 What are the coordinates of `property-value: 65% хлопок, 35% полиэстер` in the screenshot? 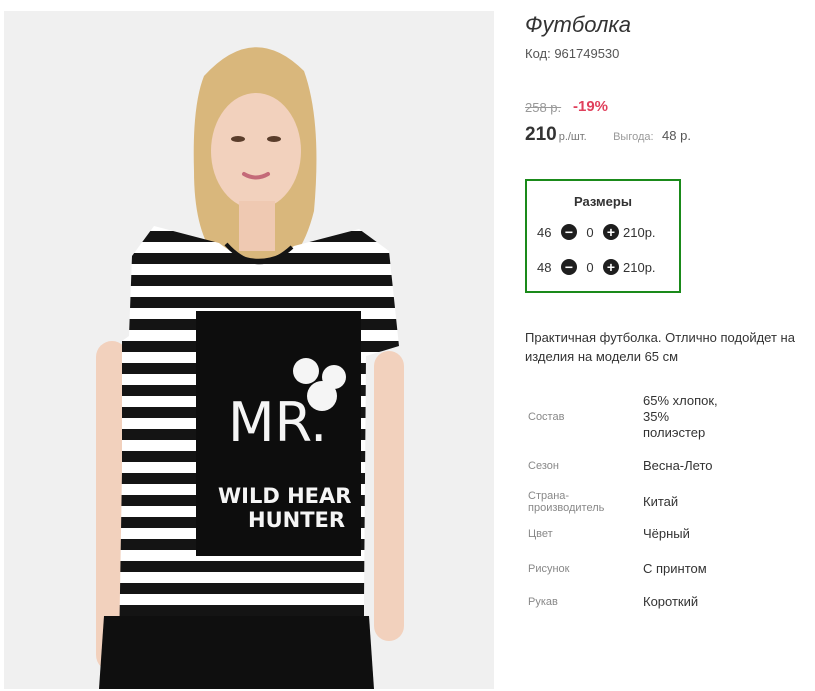 It's located at (680, 416).